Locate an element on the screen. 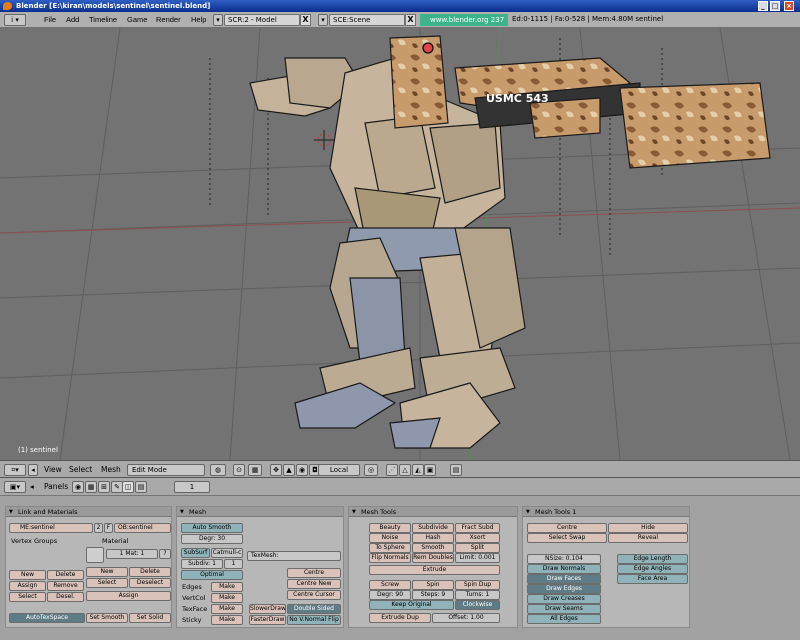 Image resolution: width=800 pixels, height=640 pixels. fract-subd-button: Fract Subd is located at coordinates (477, 528).